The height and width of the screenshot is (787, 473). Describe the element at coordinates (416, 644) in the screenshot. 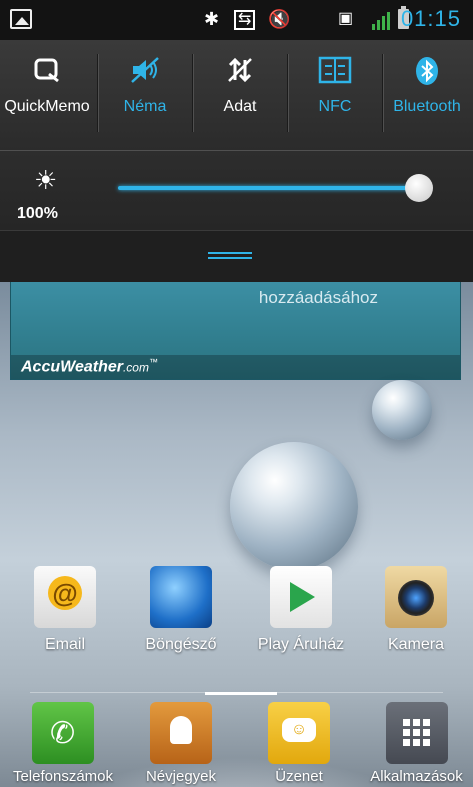

I see `app-label: Kamera` at that location.